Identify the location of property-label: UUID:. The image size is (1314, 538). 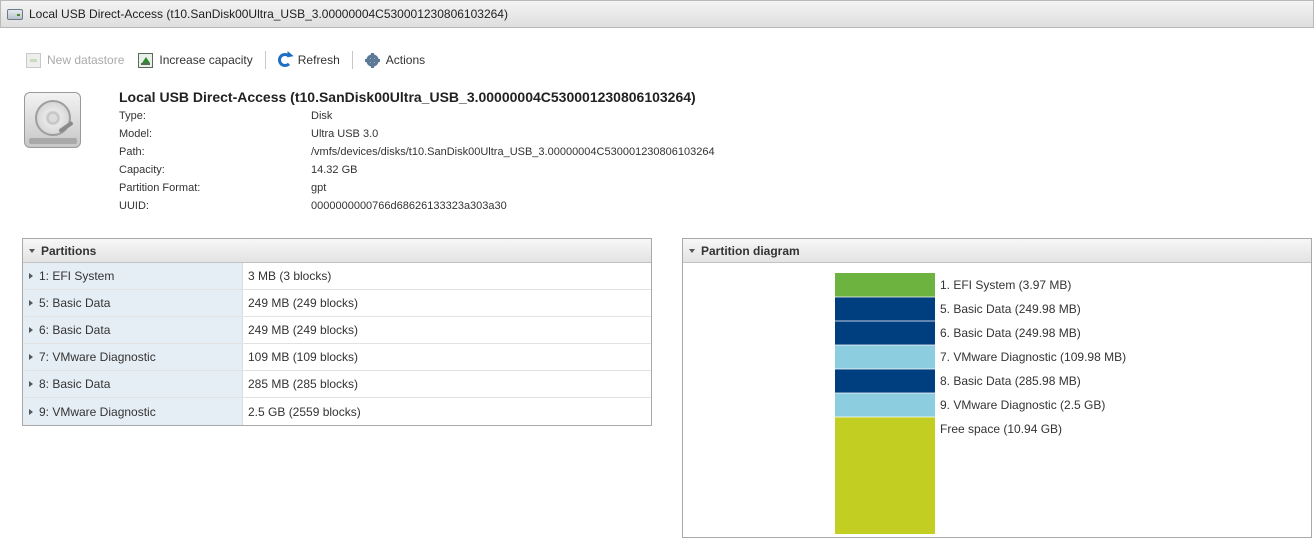
(134, 206).